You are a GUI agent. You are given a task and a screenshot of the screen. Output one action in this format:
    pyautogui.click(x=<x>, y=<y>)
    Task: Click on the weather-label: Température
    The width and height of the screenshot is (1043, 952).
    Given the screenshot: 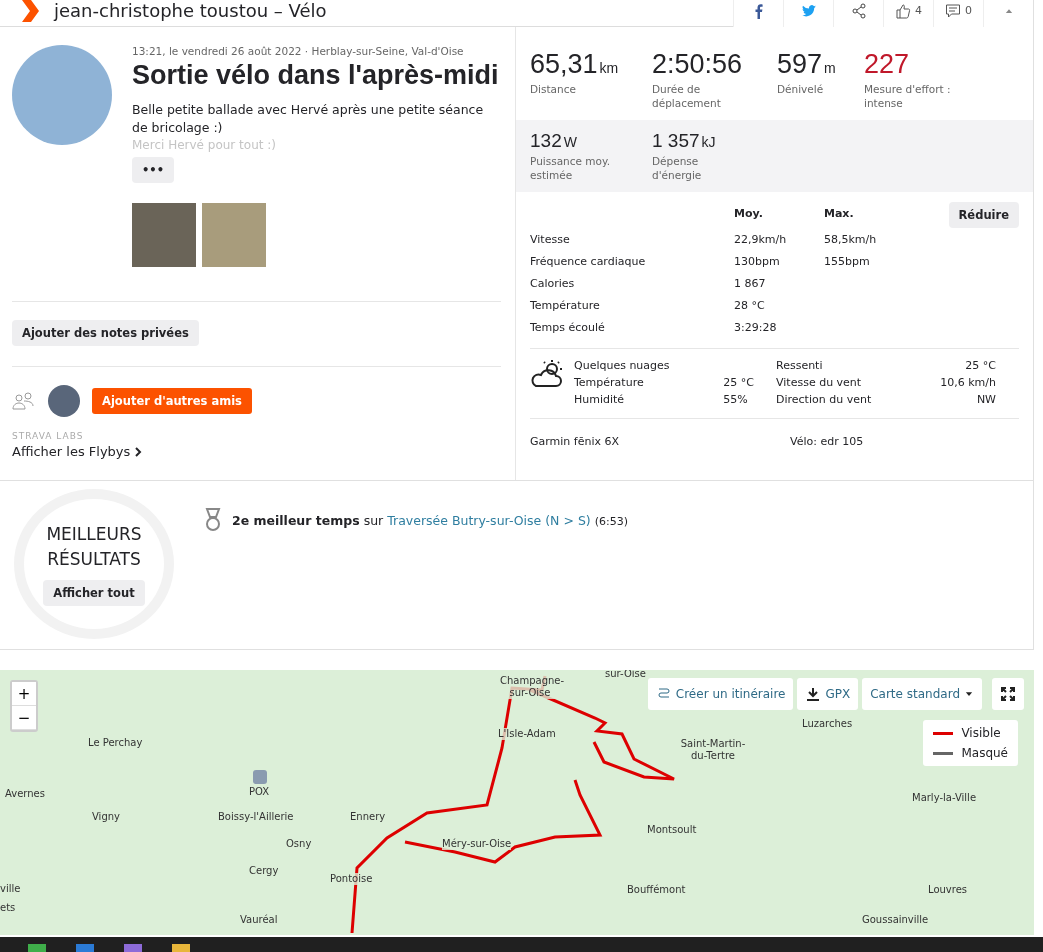 What is the action you would take?
    pyautogui.click(x=609, y=382)
    